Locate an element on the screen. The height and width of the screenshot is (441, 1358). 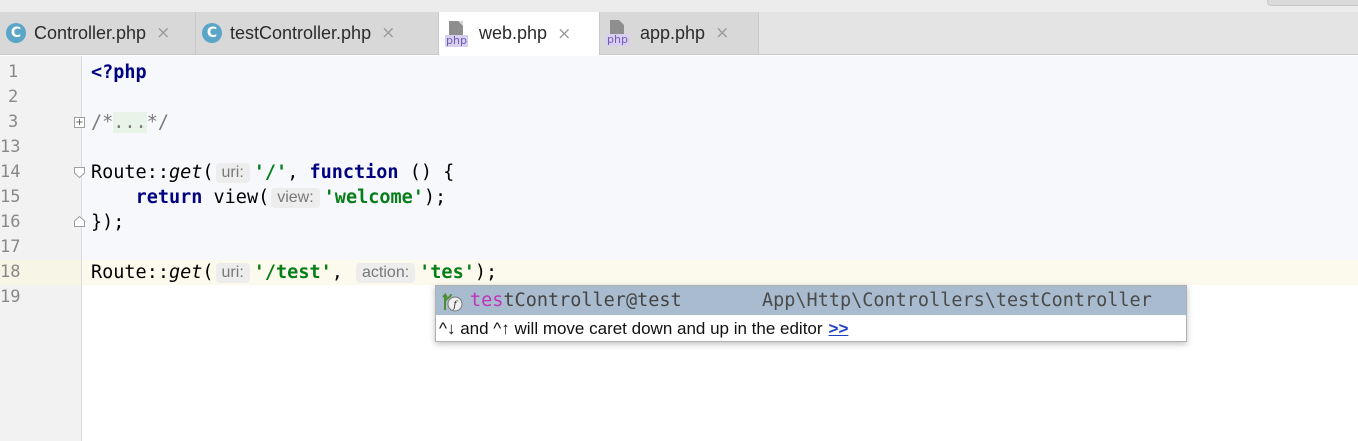
string-token: '/test' is located at coordinates (292, 272).